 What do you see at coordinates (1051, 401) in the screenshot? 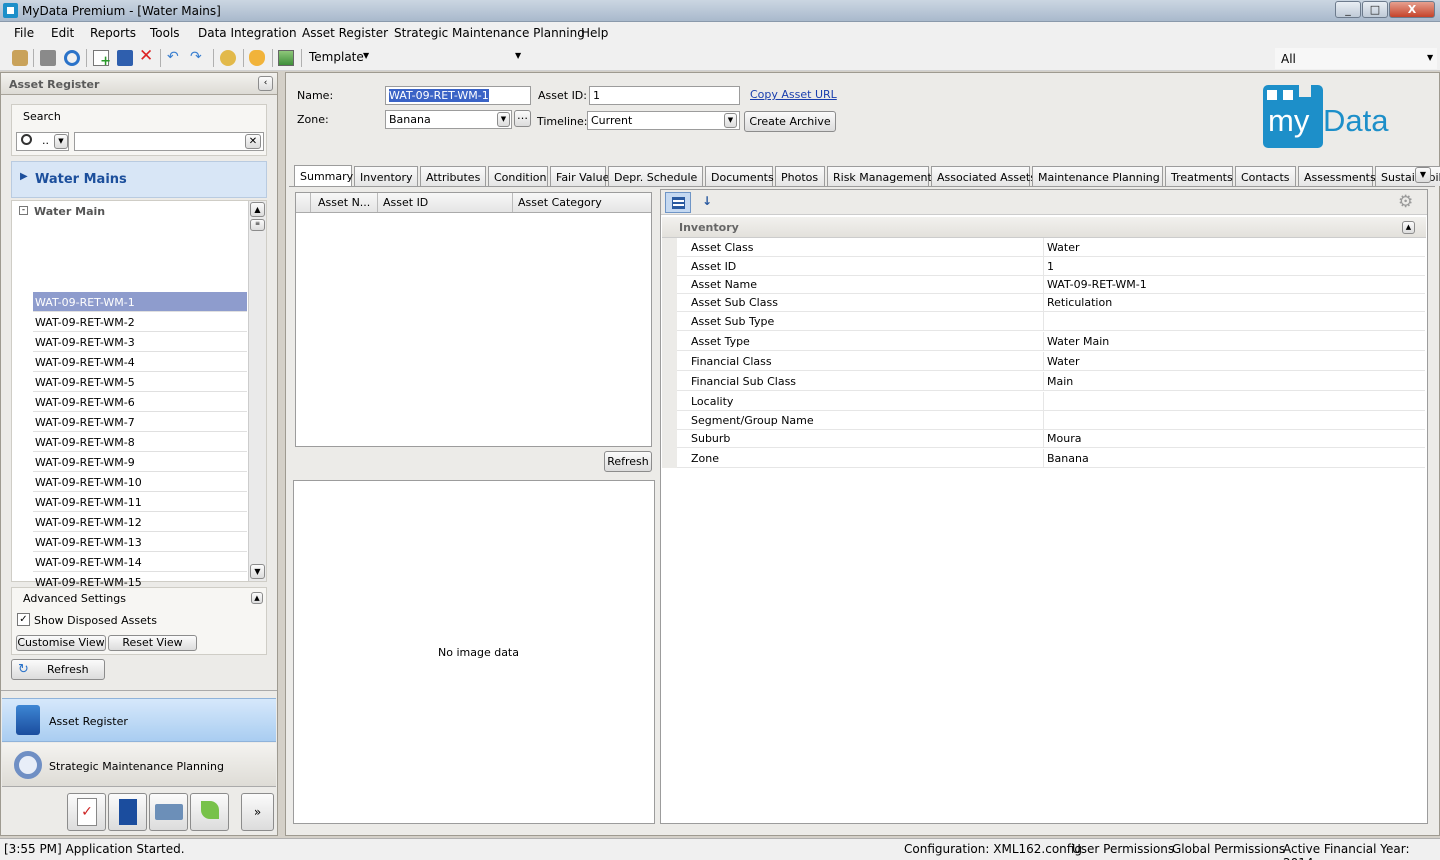
I see `property-row: Locality` at bounding box center [1051, 401].